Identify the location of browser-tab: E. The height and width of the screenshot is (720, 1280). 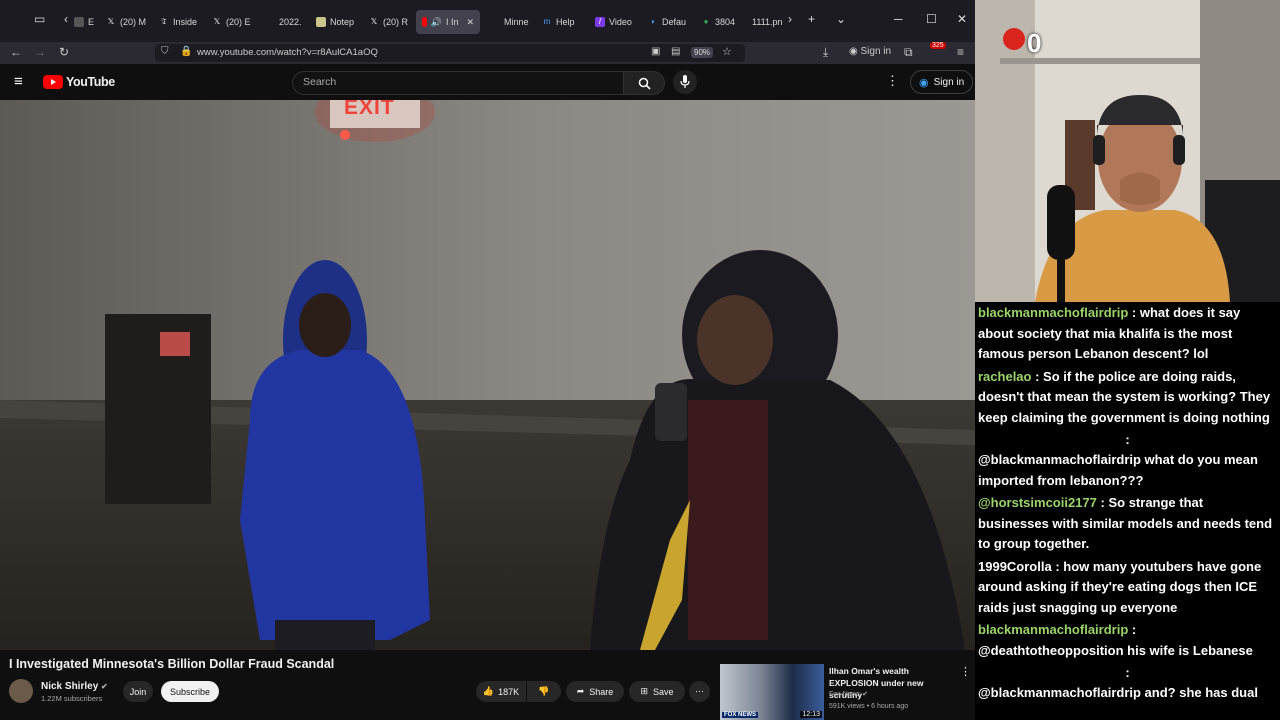
(84, 22).